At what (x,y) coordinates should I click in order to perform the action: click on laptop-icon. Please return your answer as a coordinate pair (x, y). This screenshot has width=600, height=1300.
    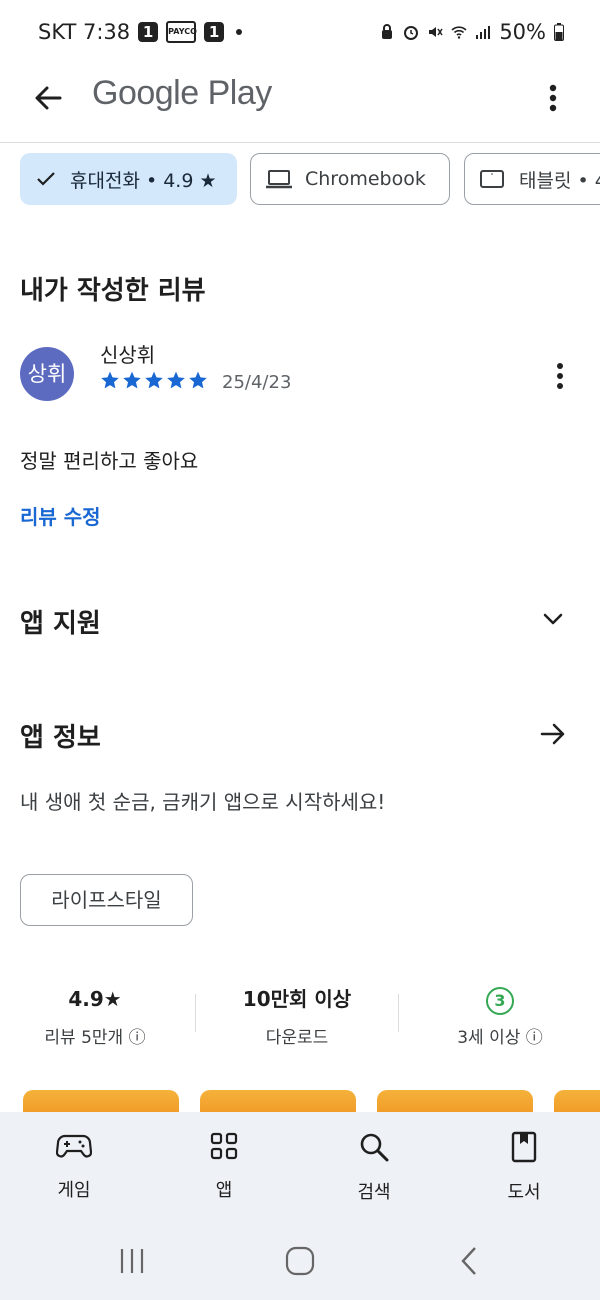
    Looking at the image, I should click on (279, 179).